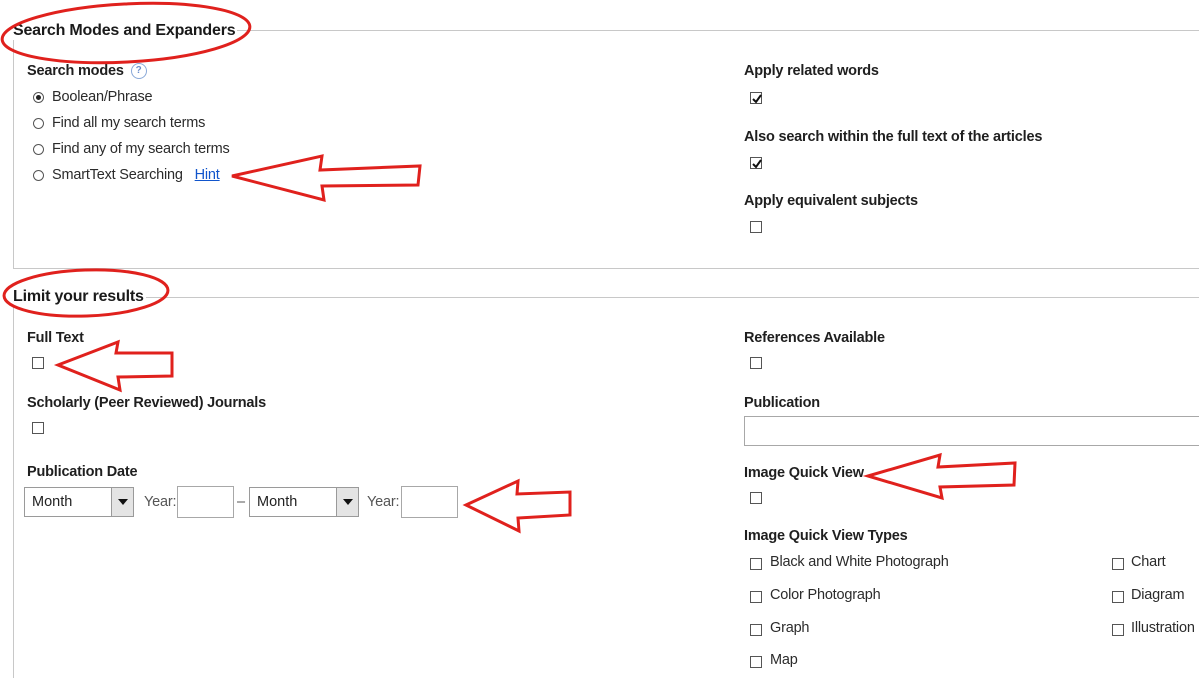 The width and height of the screenshot is (1199, 678). I want to click on scholarly-label: Scholarly (Peer Reviewed) Journals, so click(146, 403).